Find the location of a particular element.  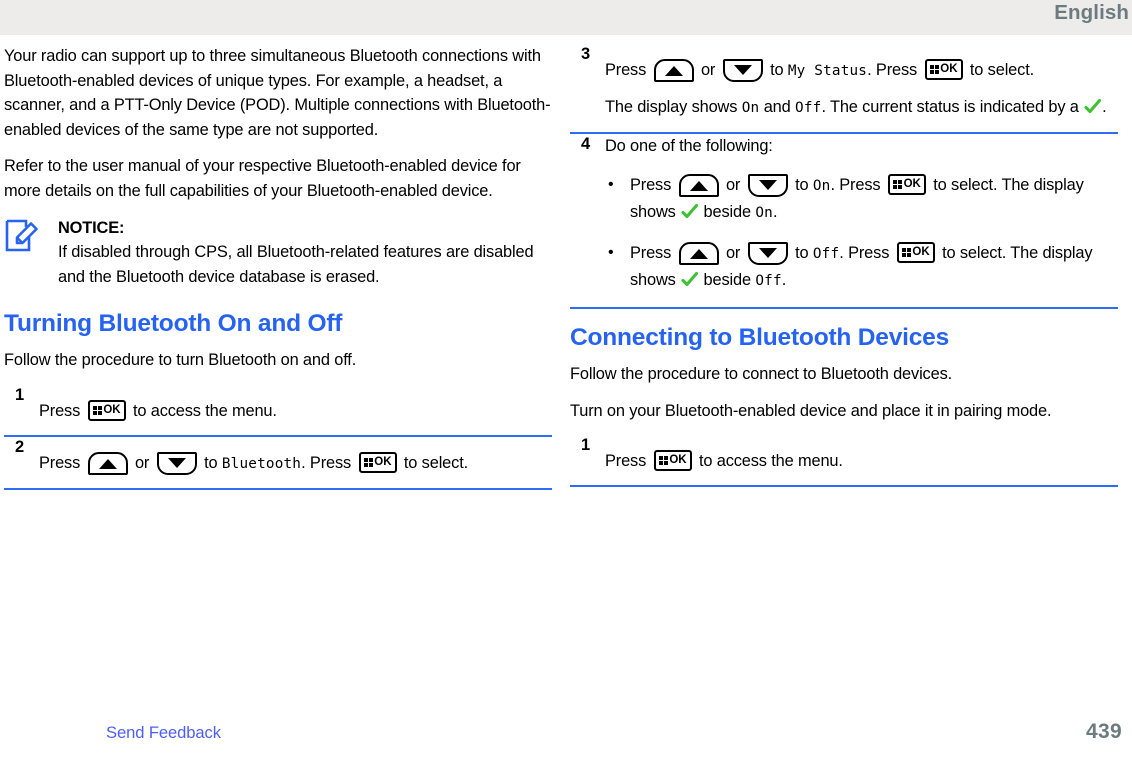

note-end: . is located at coordinates (1104, 107).